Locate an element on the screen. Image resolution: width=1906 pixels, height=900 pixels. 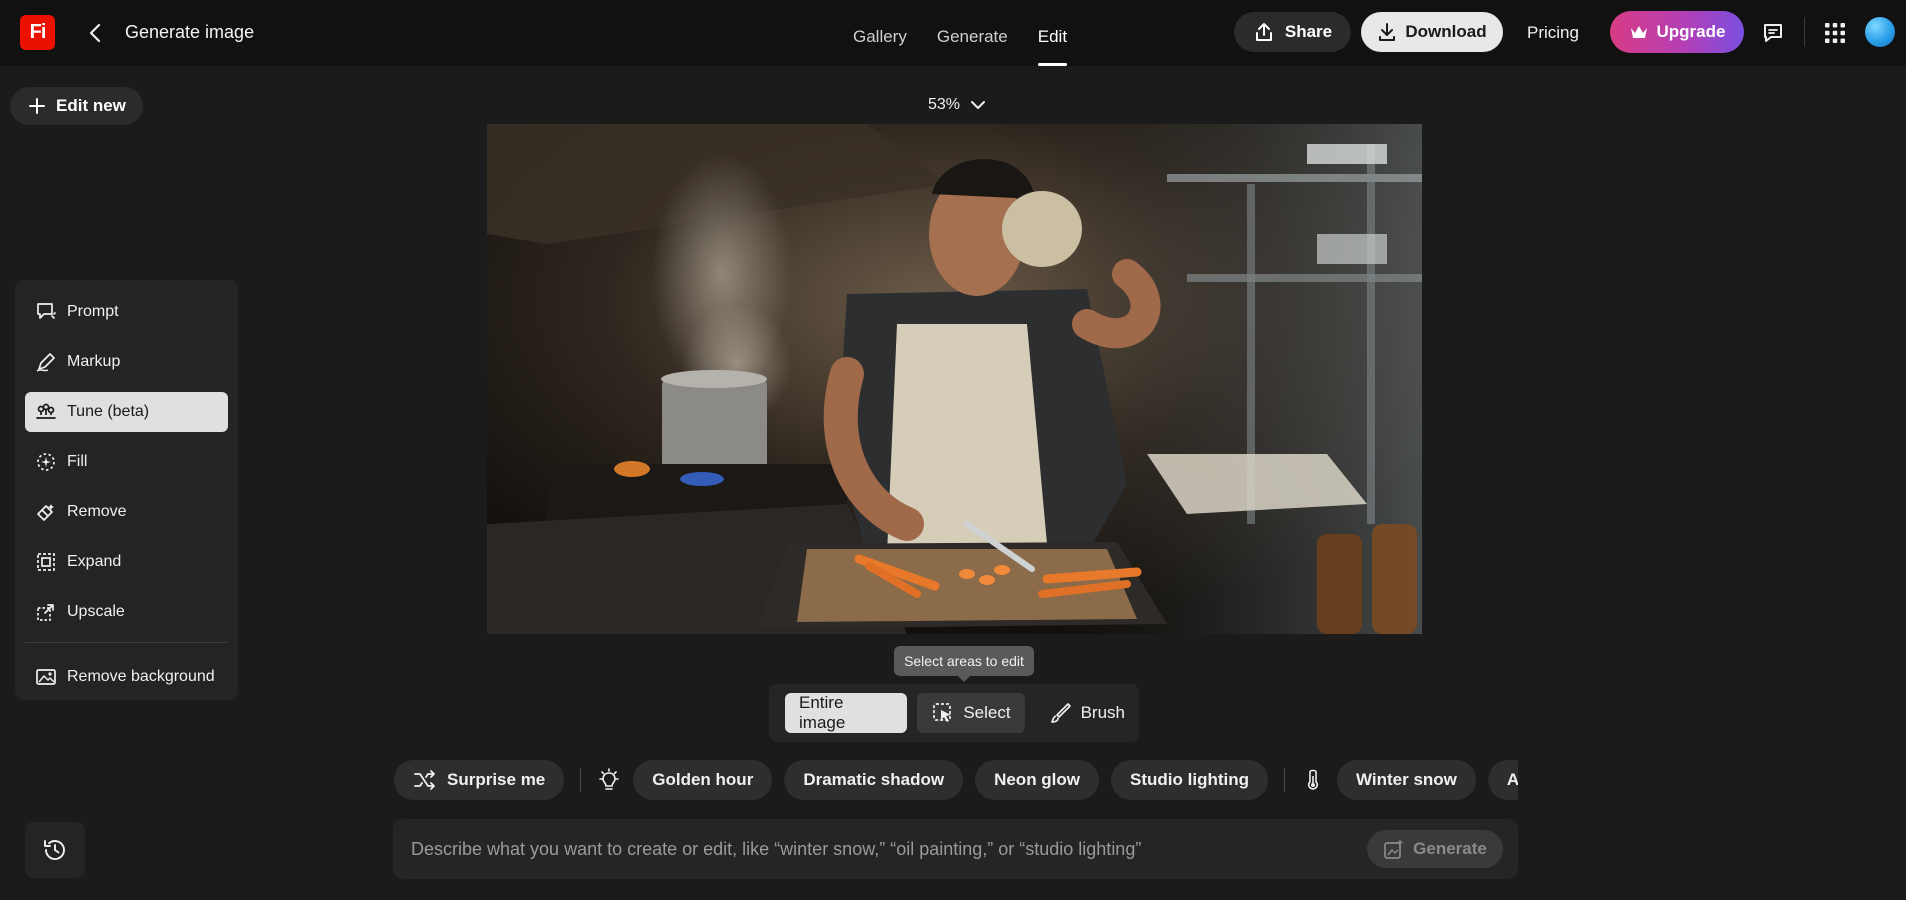
apps-grid-icon is located at coordinates (1835, 33).